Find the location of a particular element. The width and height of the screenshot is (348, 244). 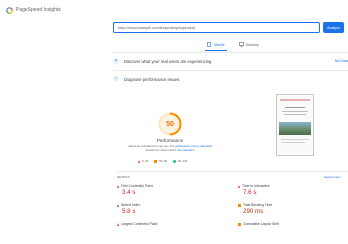

real-users-no-data: No Data is located at coordinates (341, 61).